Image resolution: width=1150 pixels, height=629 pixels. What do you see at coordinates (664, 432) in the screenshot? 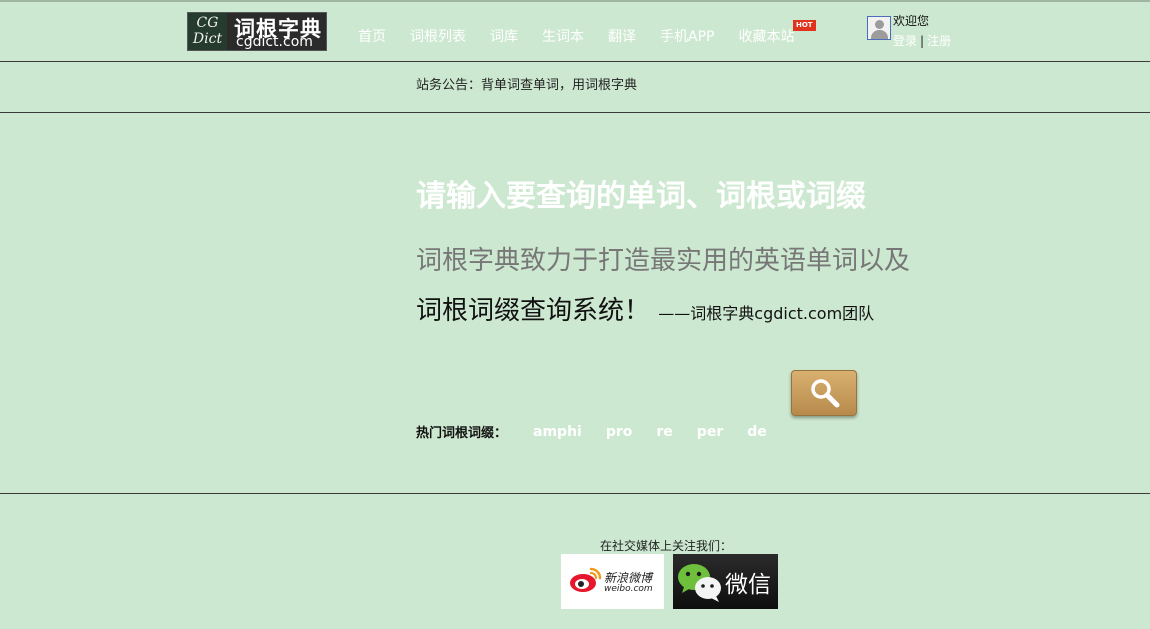
I see `hot-root-re: re` at bounding box center [664, 432].